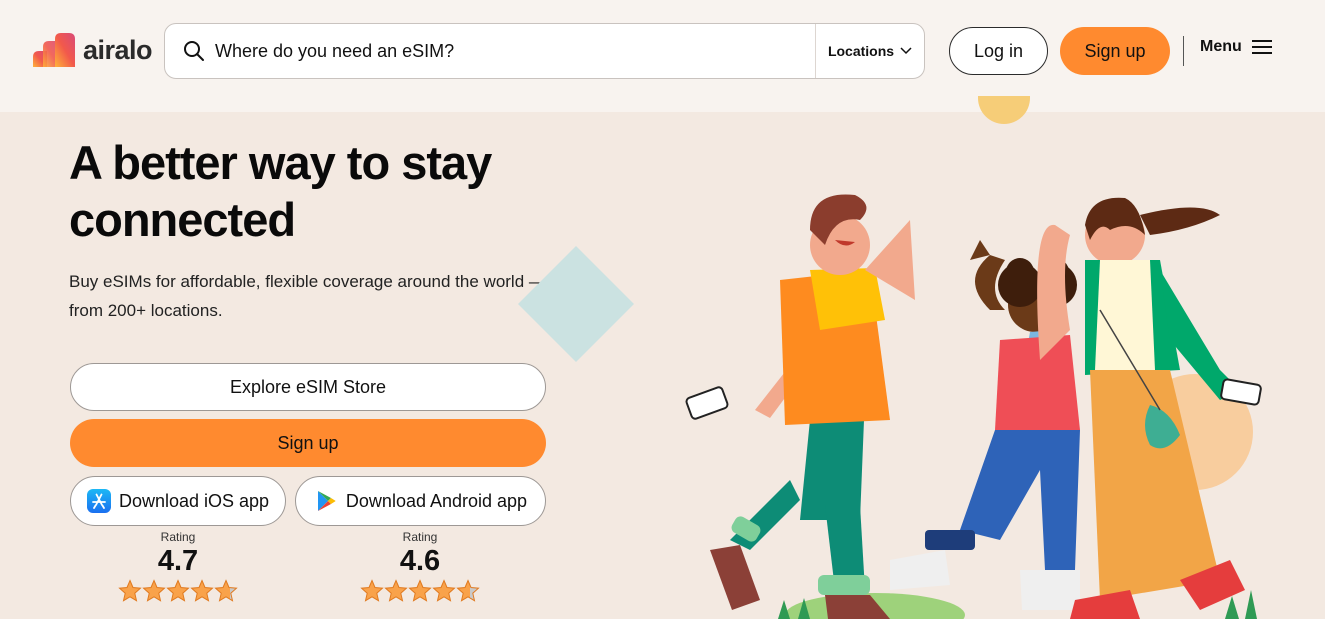  I want to click on logo-icon, so click(54, 50).